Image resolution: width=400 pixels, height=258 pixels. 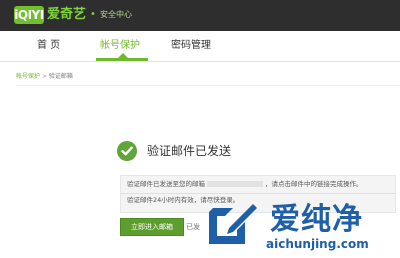 I want to click on breadcrumb: 帐号保护 > 验证邮箱, so click(x=44, y=77).